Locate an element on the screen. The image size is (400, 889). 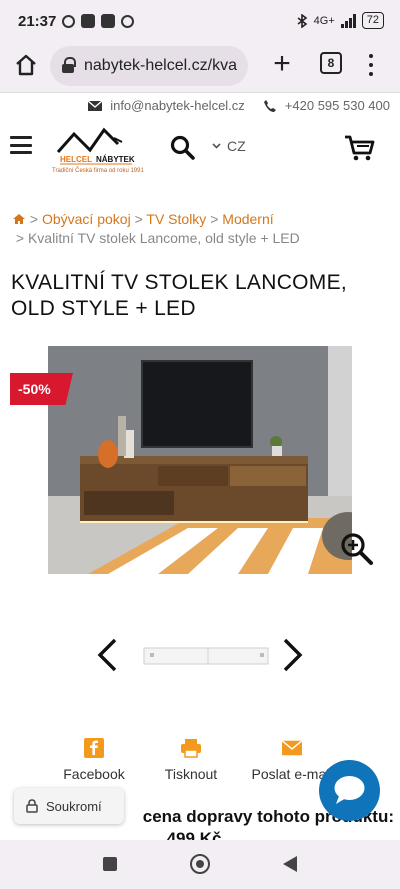
chevron-left-icon is located at coordinates (107, 655).